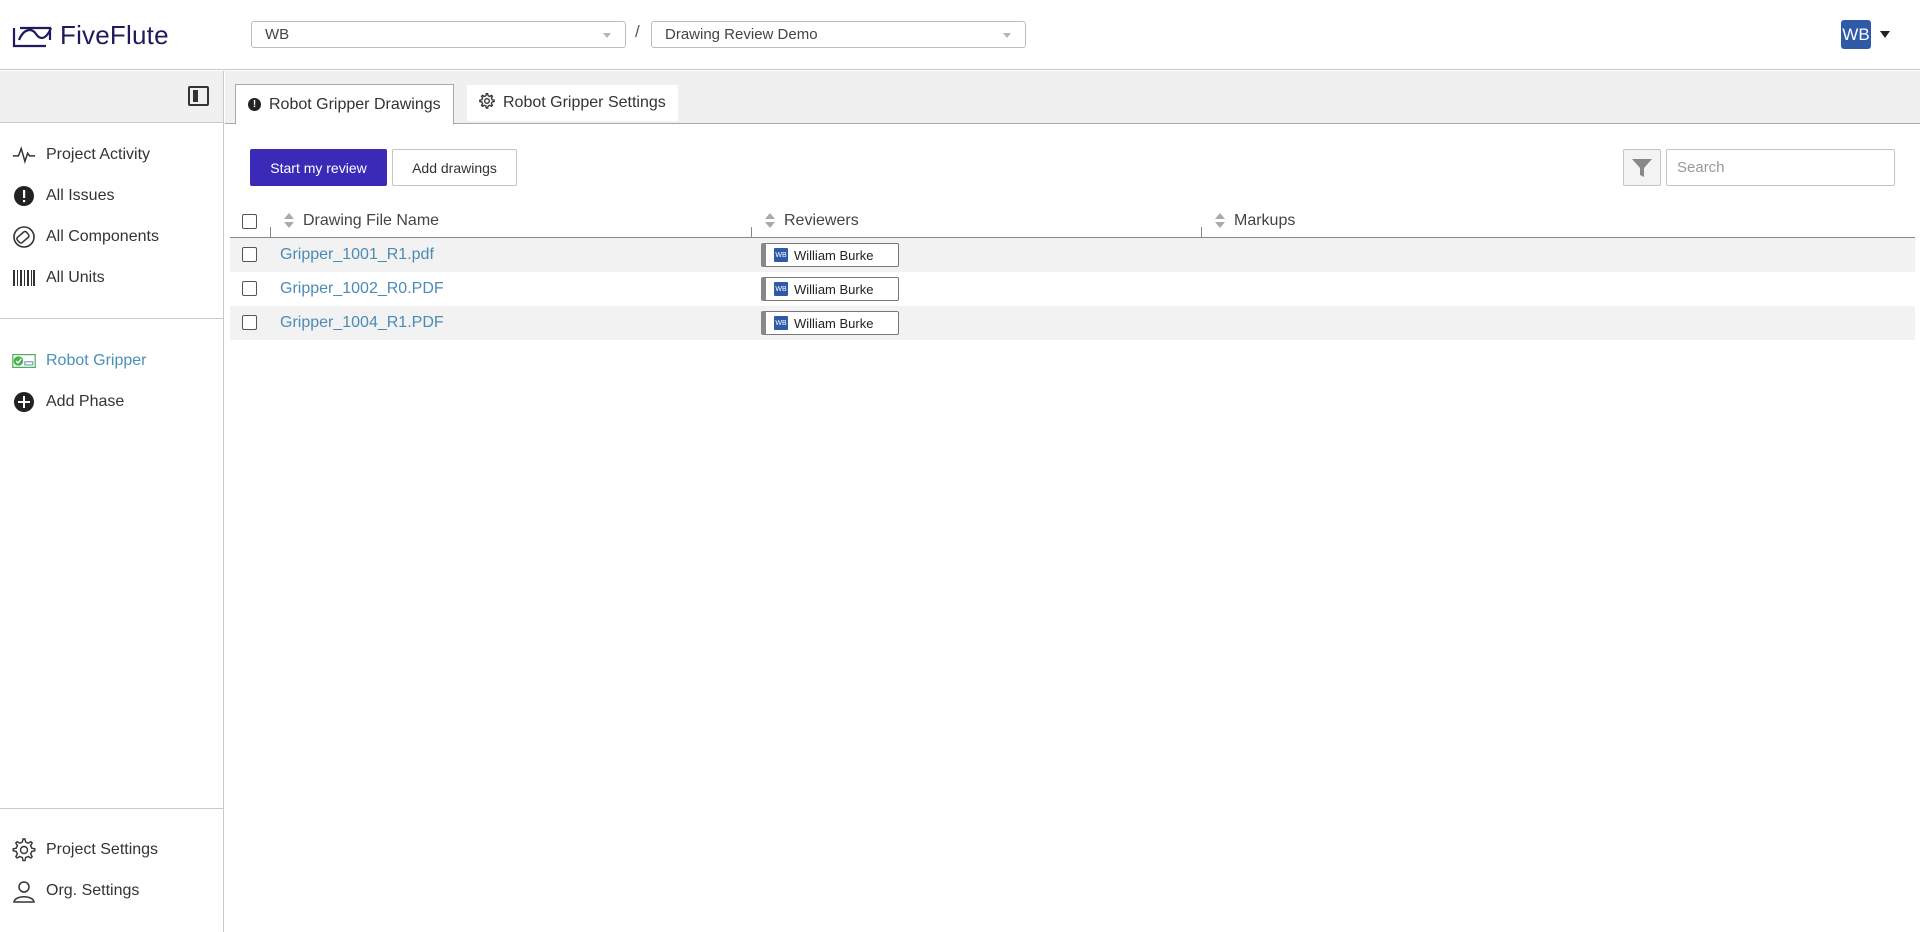 The height and width of the screenshot is (932, 1920). I want to click on barcode-icon, so click(24, 278).